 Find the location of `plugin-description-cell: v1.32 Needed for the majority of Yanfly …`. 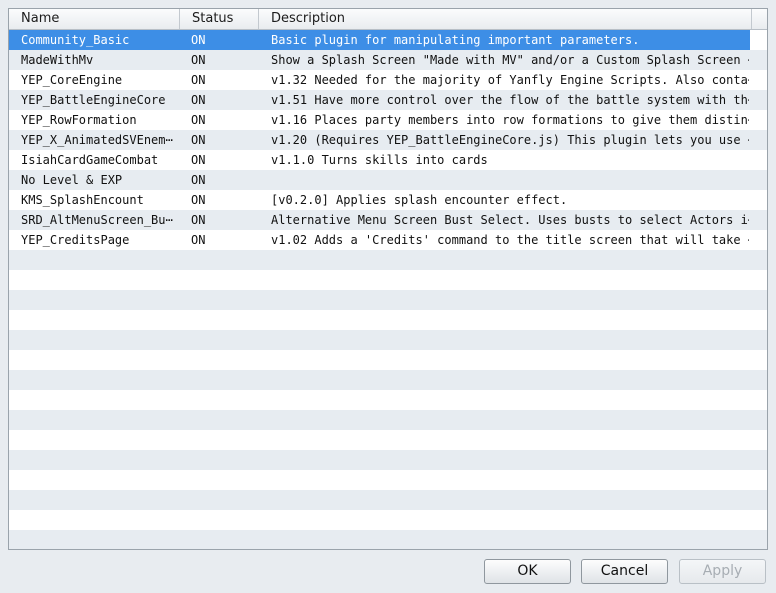

plugin-description-cell: v1.32 Needed for the majority of Yanfly … is located at coordinates (510, 80).